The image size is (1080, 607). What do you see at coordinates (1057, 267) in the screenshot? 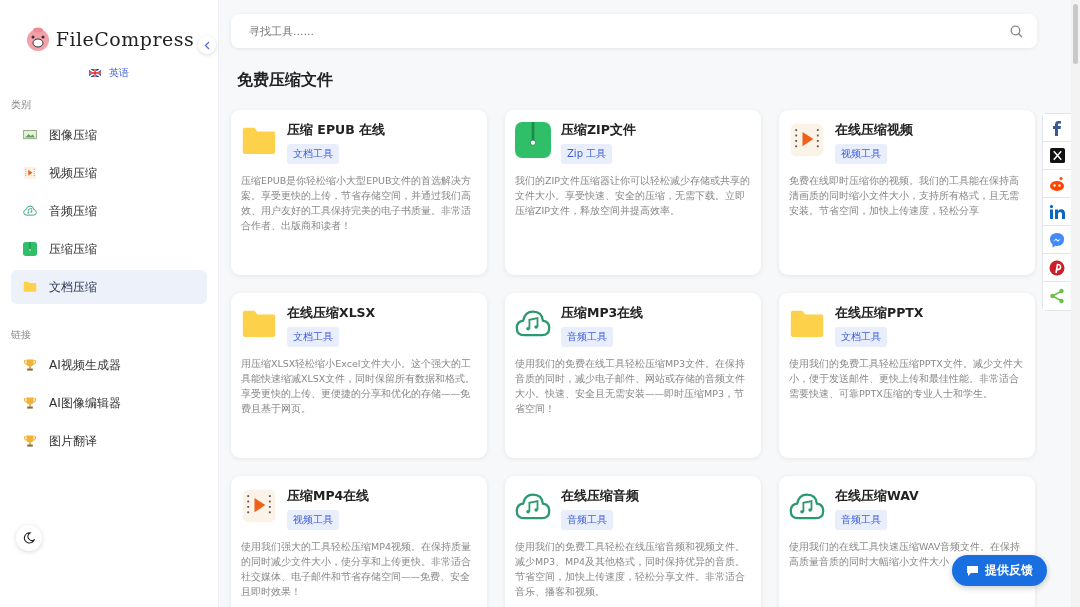
I see `letter-p-icon` at bounding box center [1057, 267].